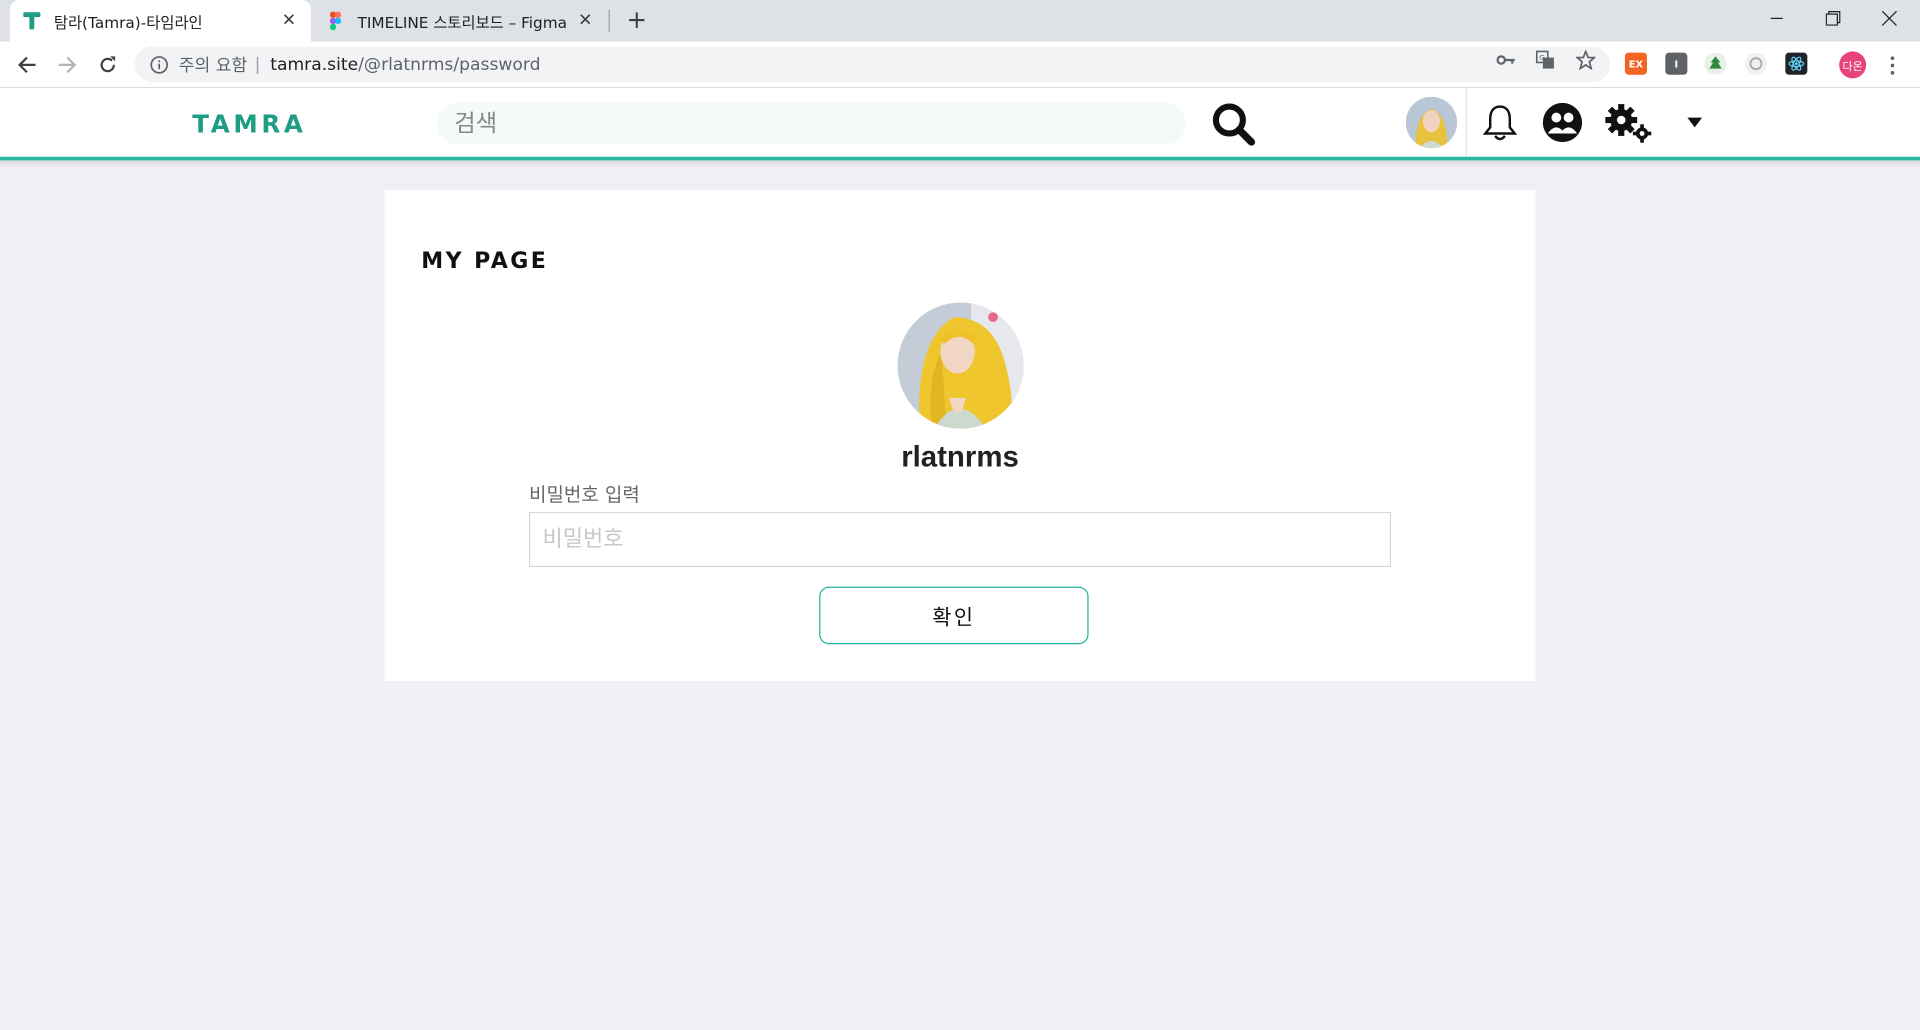 The height and width of the screenshot is (1030, 1920). I want to click on dropdown-caret-icon, so click(1694, 122).